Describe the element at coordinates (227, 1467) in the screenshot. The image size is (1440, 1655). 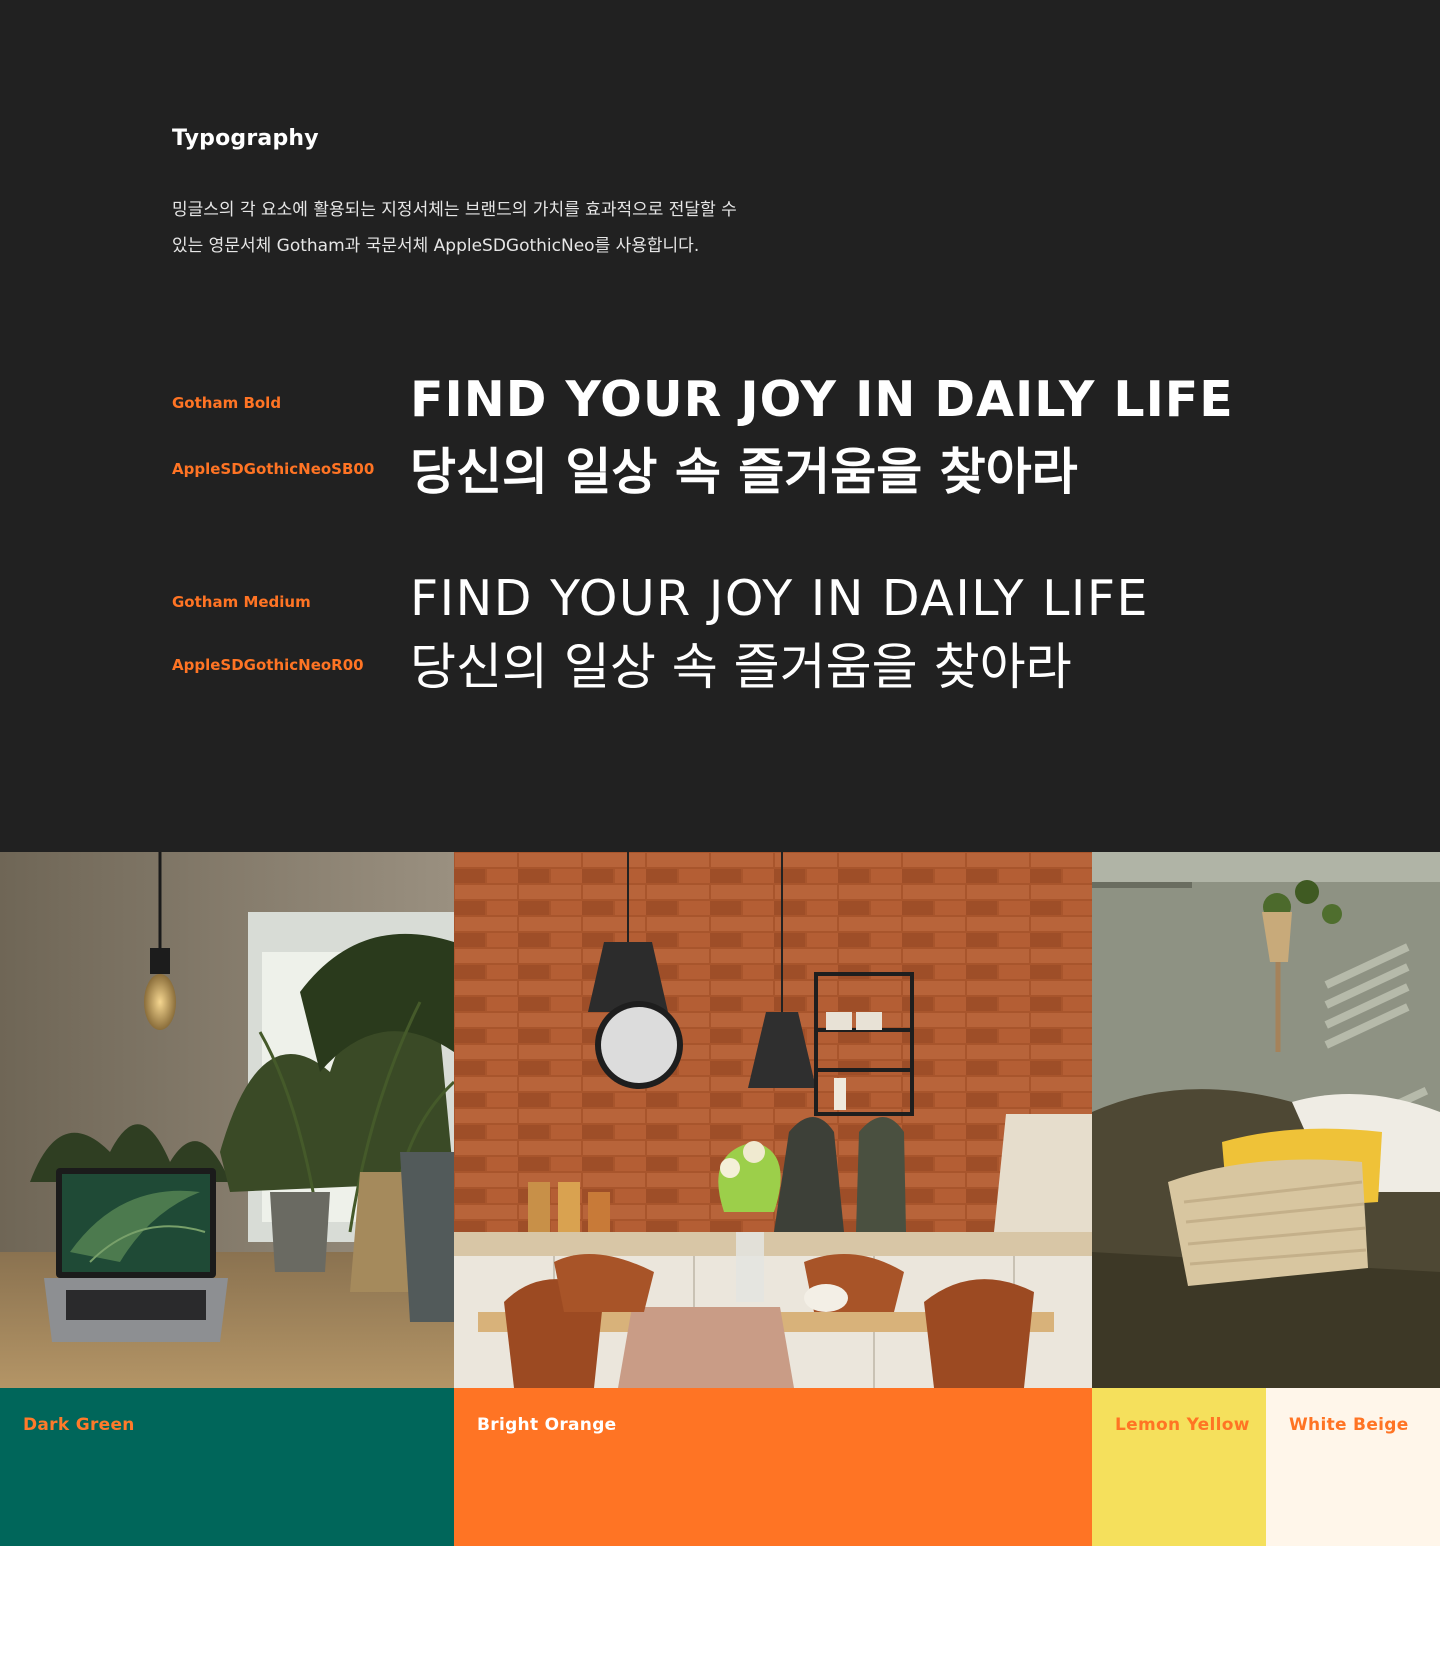
I see `swatch-dark-green: Dark Green` at that location.